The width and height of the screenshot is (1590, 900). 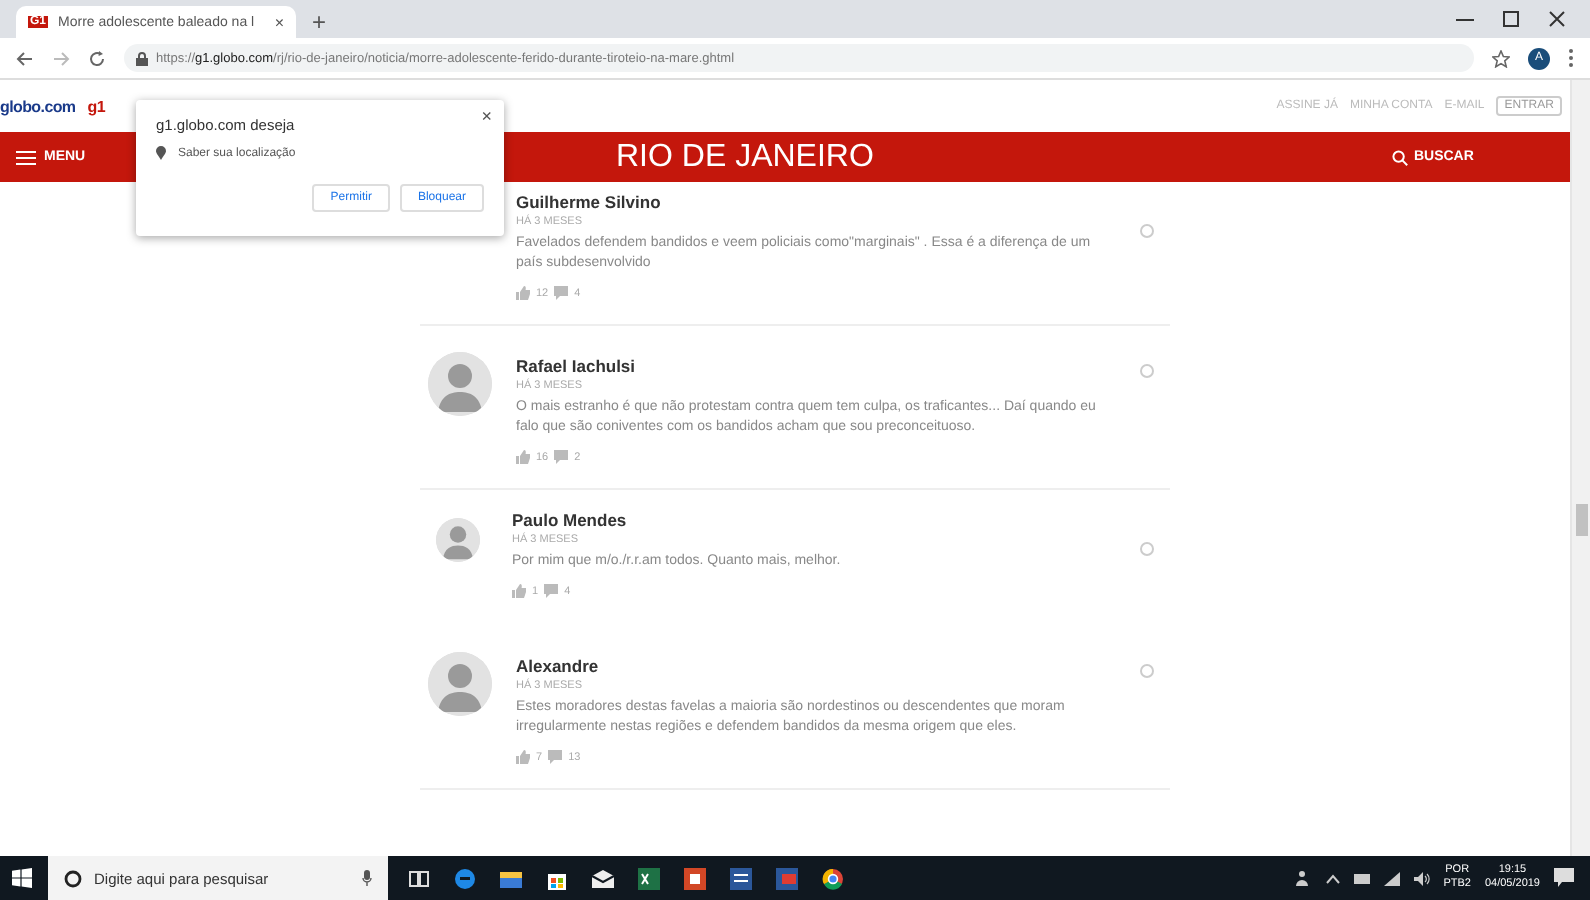 What do you see at coordinates (577, 366) in the screenshot?
I see `commenter-name: Rafael Iachulsi` at bounding box center [577, 366].